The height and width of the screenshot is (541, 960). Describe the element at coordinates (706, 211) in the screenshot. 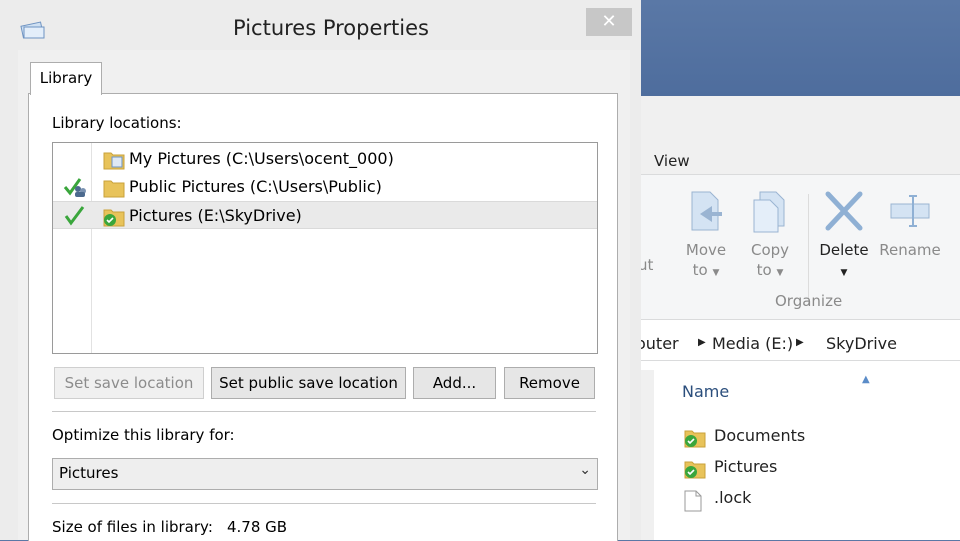

I see `move-to-icon` at that location.